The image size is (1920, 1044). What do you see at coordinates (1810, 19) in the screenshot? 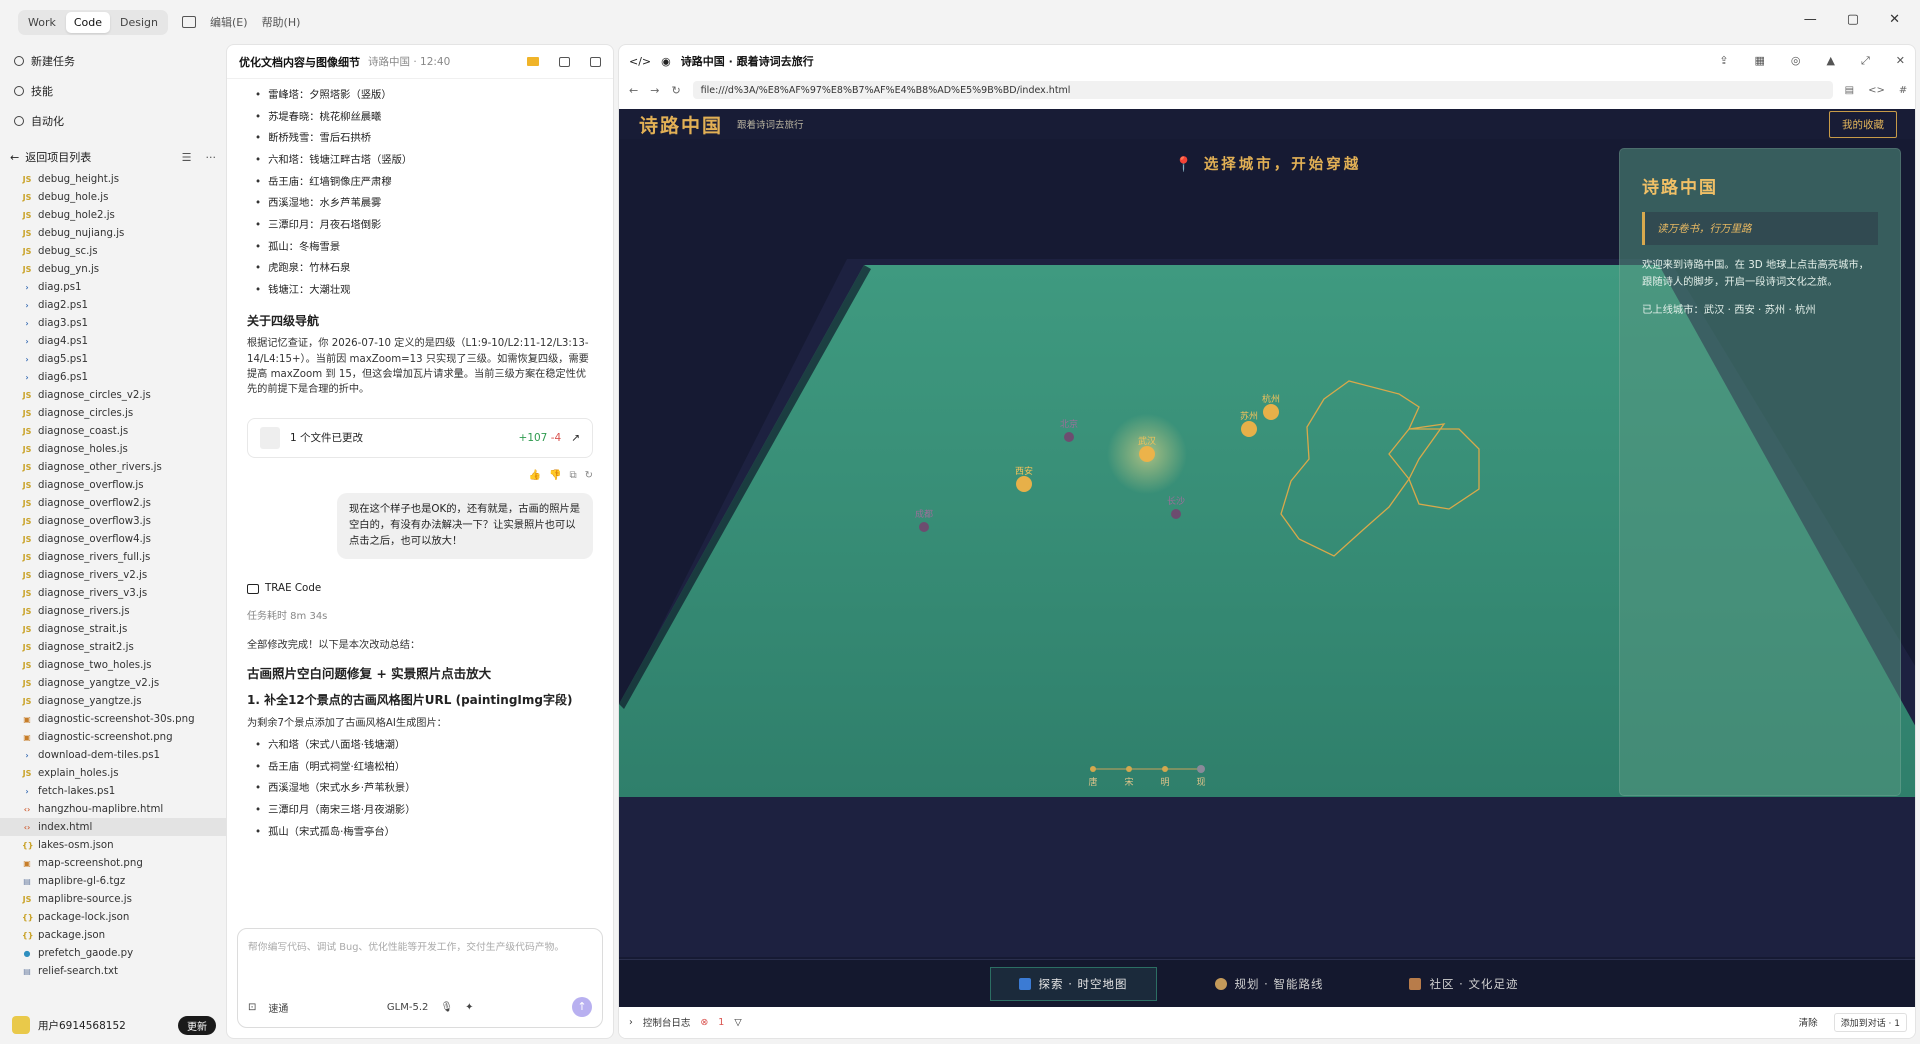
I see `minimize-icon: —` at bounding box center [1810, 19].